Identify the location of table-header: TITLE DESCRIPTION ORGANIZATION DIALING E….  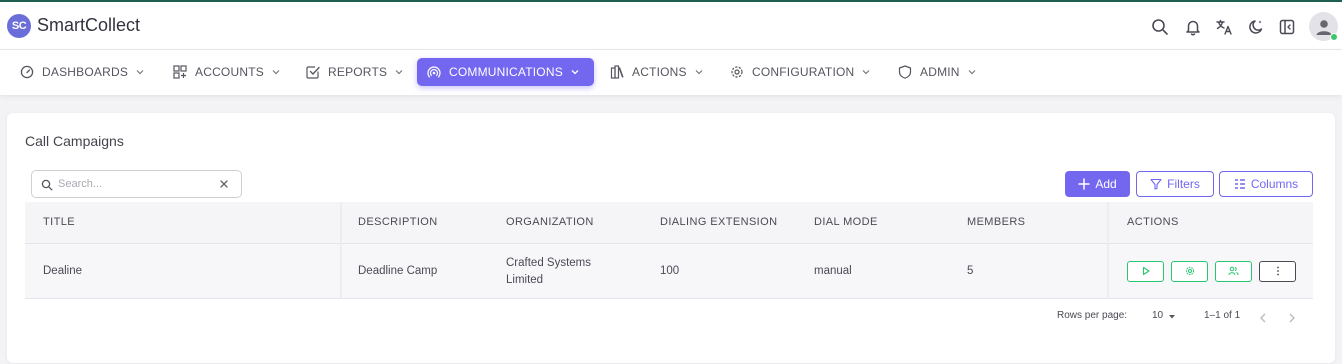
(669, 223).